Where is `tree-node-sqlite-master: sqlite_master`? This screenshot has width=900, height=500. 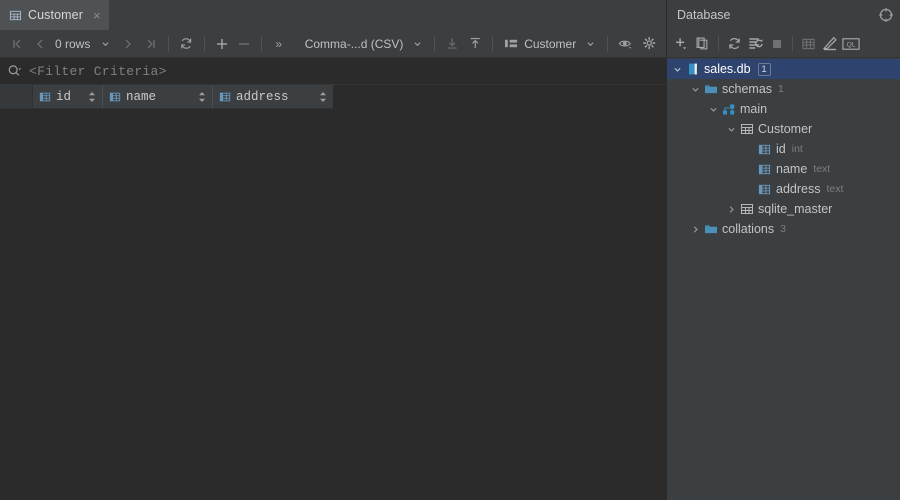 tree-node-sqlite-master: sqlite_master is located at coordinates (783, 209).